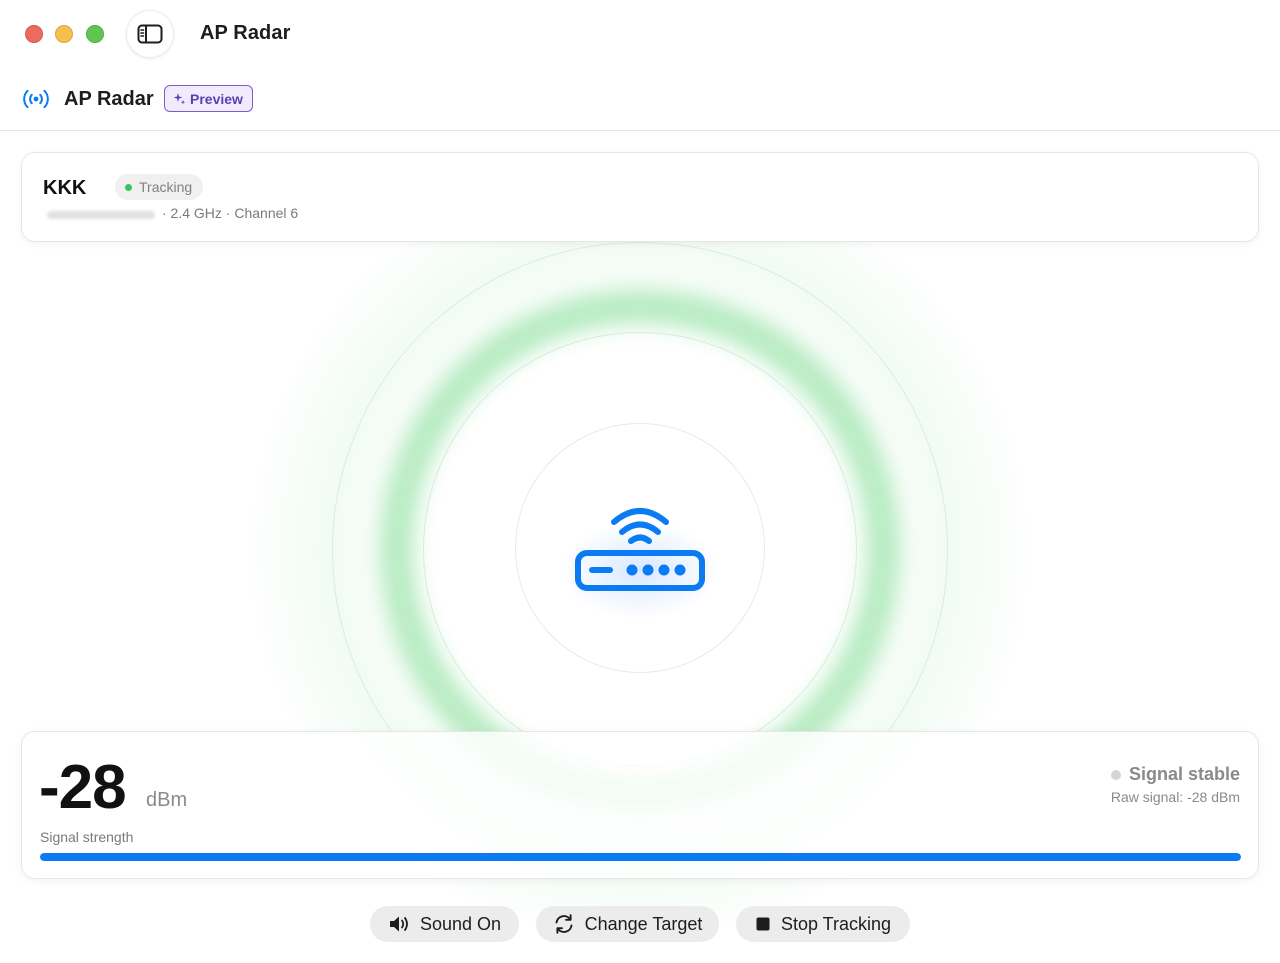  Describe the element at coordinates (1184, 774) in the screenshot. I see `signal-status-label: Signal stable` at that location.